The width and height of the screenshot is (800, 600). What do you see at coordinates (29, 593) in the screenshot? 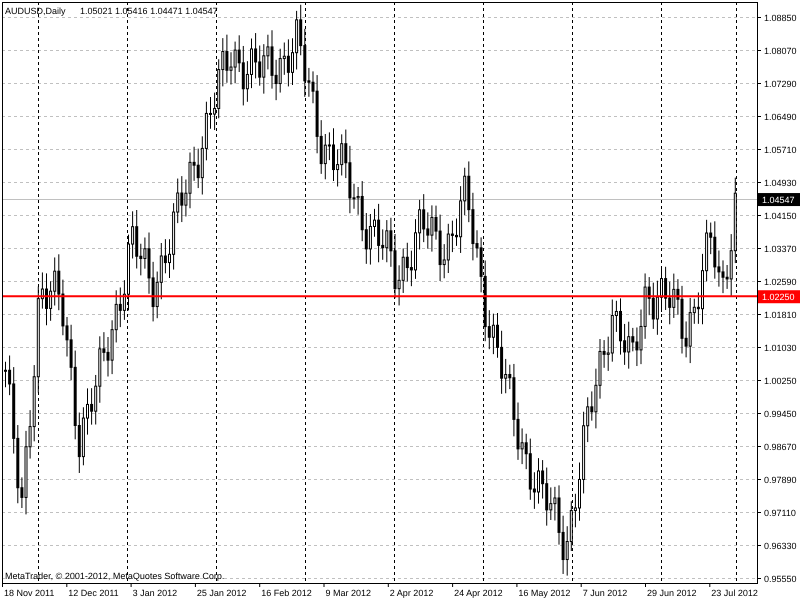
I see `date-label: 18 Nov 2011` at bounding box center [29, 593].